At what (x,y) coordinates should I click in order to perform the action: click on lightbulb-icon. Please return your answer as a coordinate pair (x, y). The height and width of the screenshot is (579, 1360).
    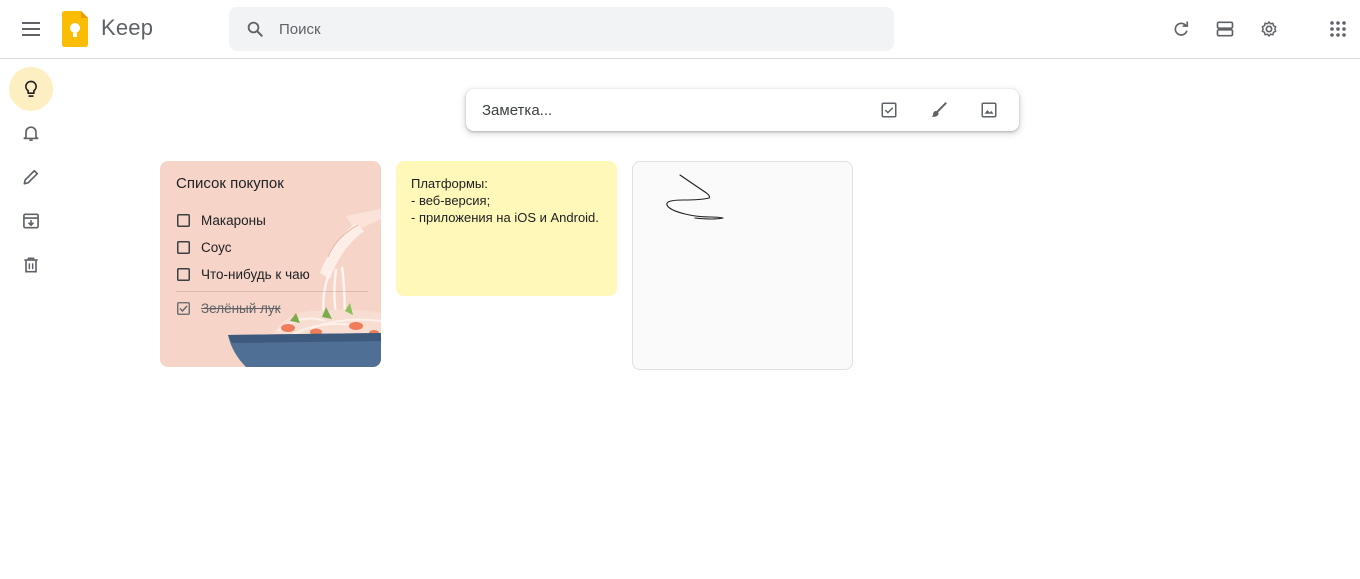
    Looking at the image, I should click on (31, 88).